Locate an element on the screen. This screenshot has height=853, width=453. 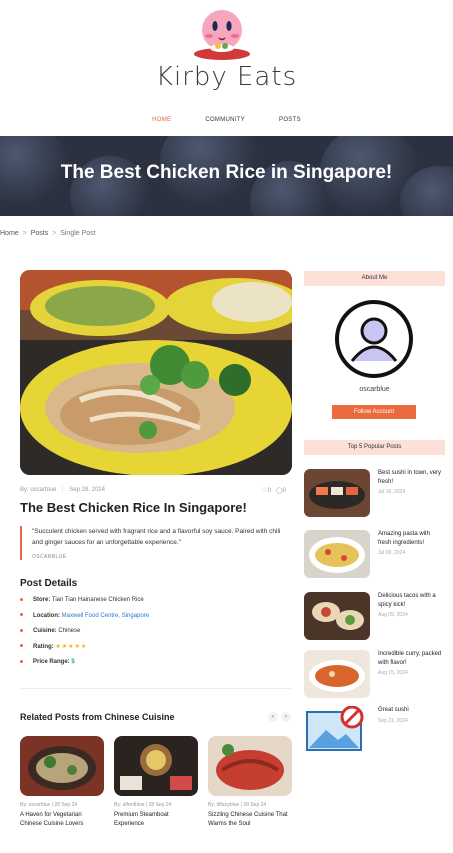
popular-post-title: Best sushi in town, very fresh! is located at coordinates (411, 478).